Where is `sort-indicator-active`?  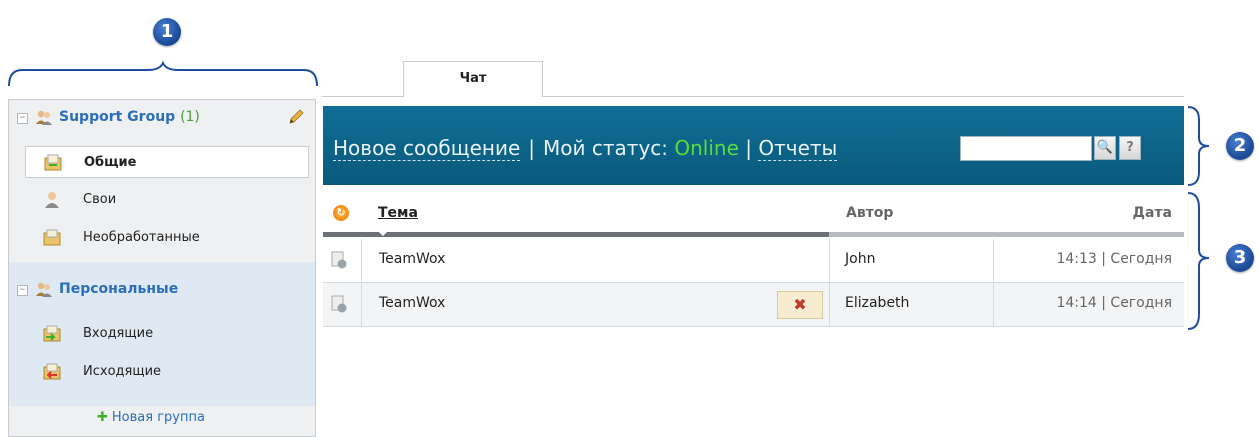 sort-indicator-active is located at coordinates (576, 234).